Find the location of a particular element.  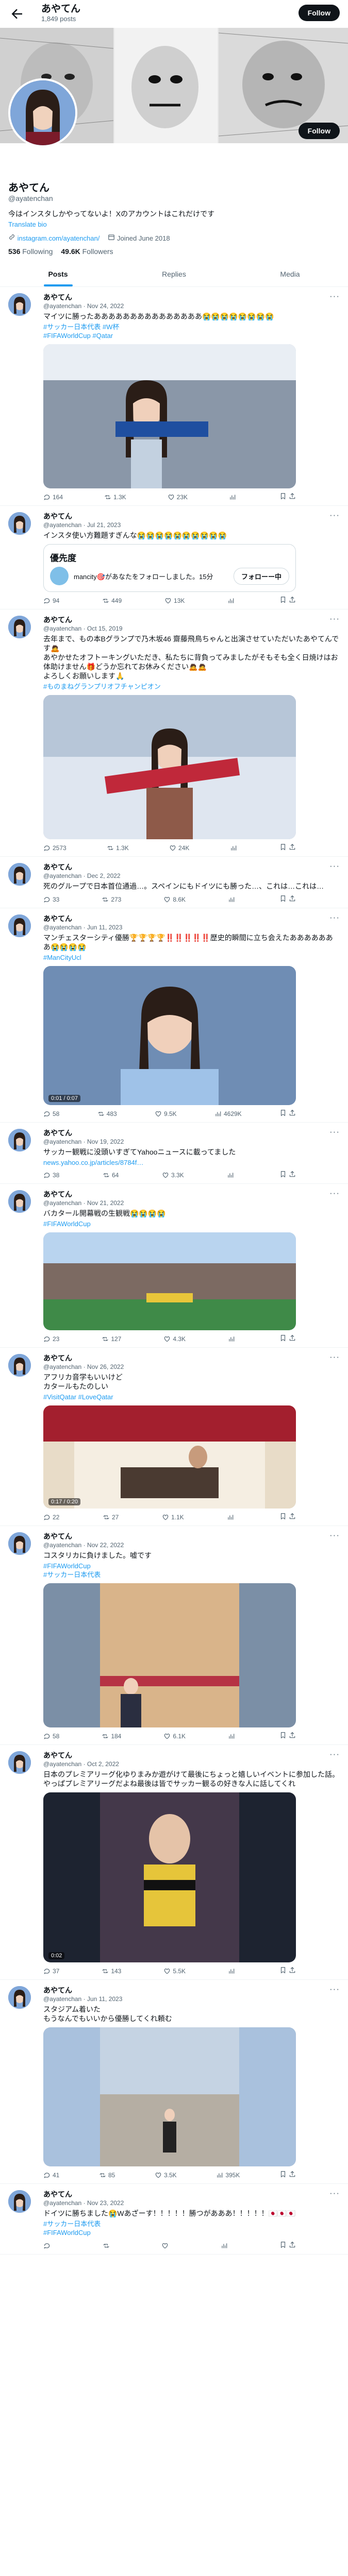

profile-link: instagram.com/ayatenchan/ is located at coordinates (54, 237).